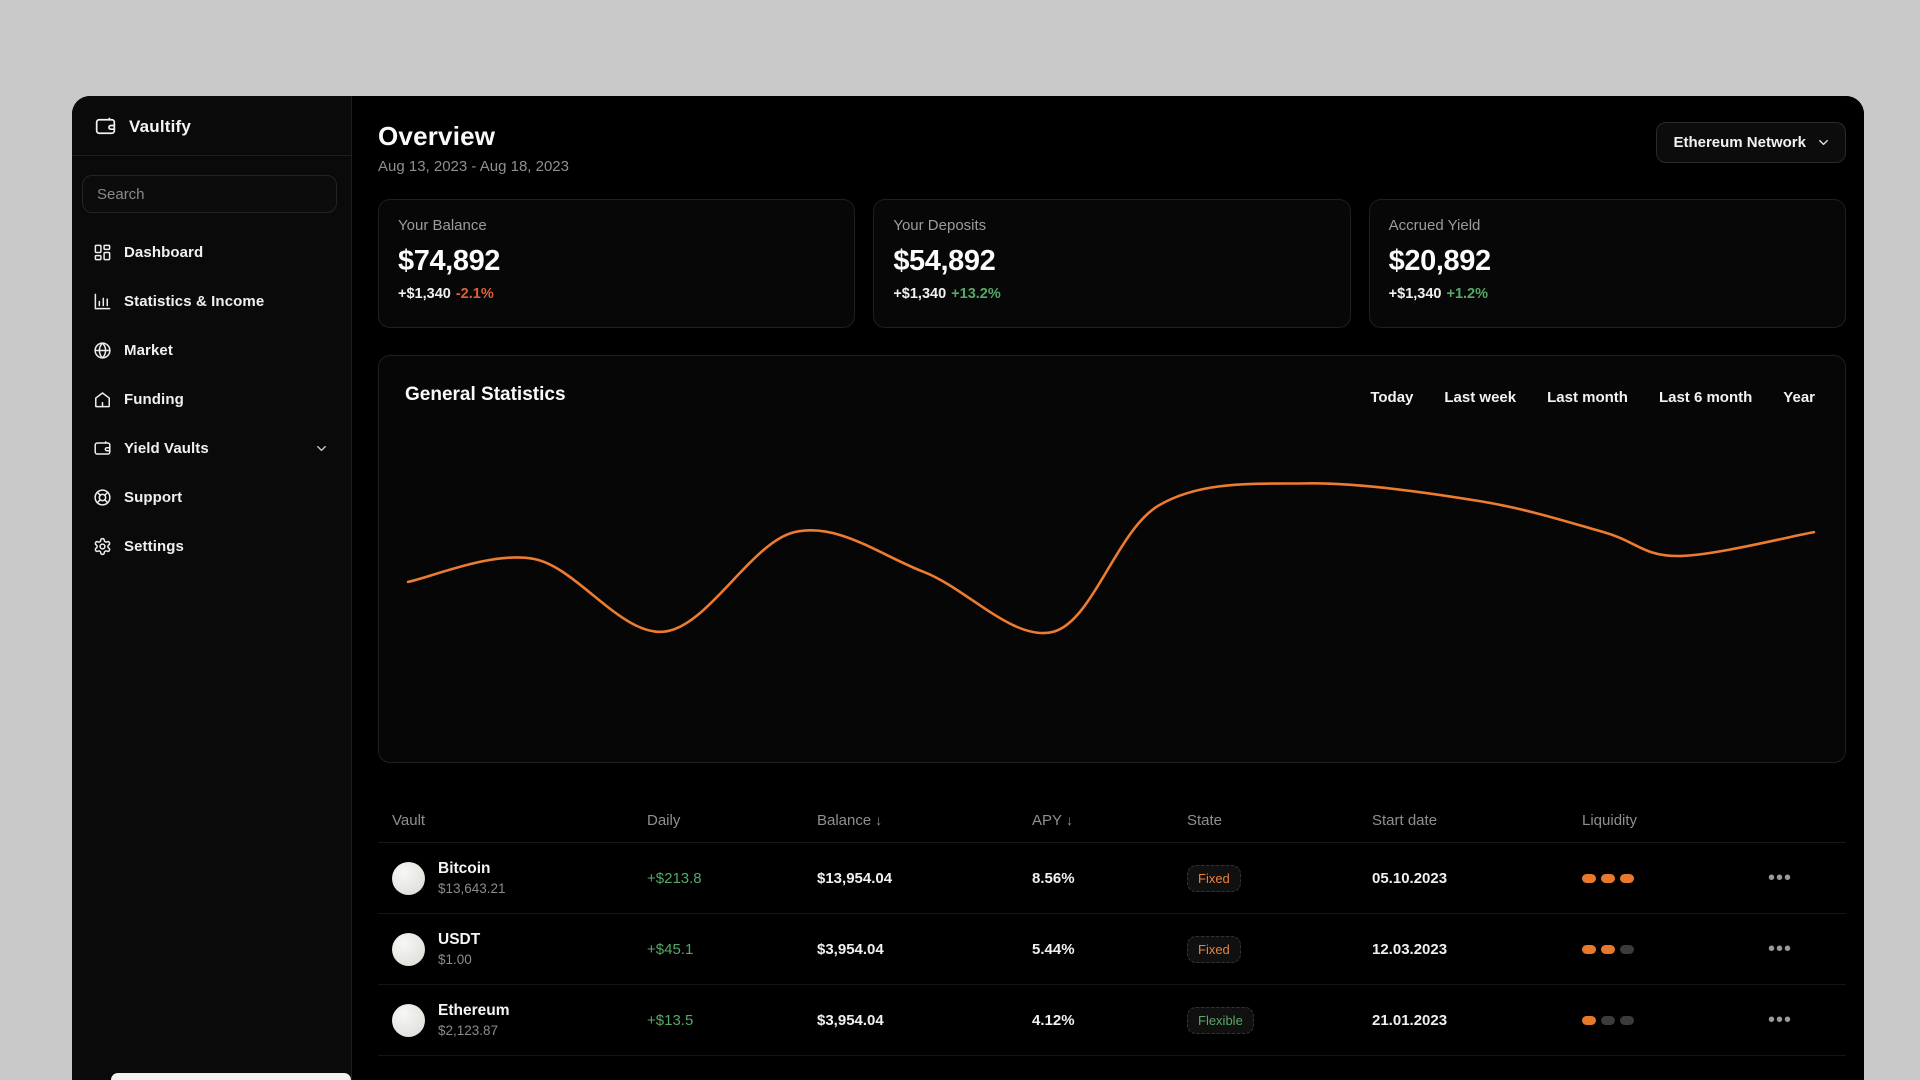 This screenshot has height=1080, width=1920. Describe the element at coordinates (474, 294) in the screenshot. I see `change-percent: -2.1%` at that location.